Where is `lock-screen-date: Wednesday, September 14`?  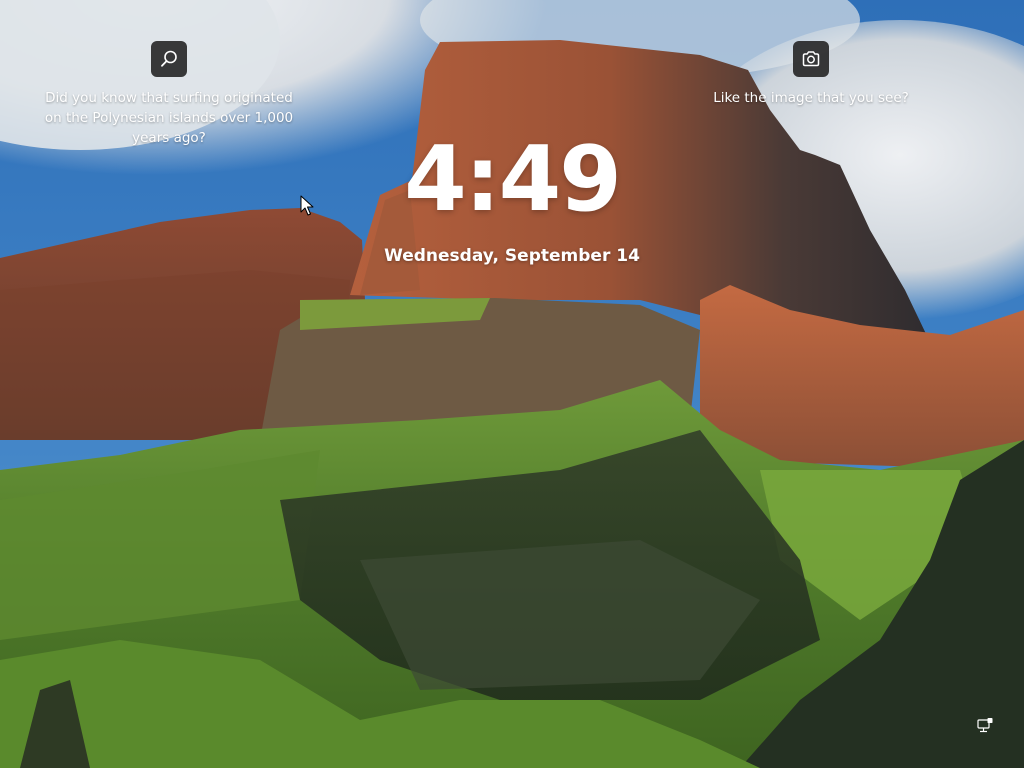
lock-screen-date: Wednesday, September 14 is located at coordinates (512, 256).